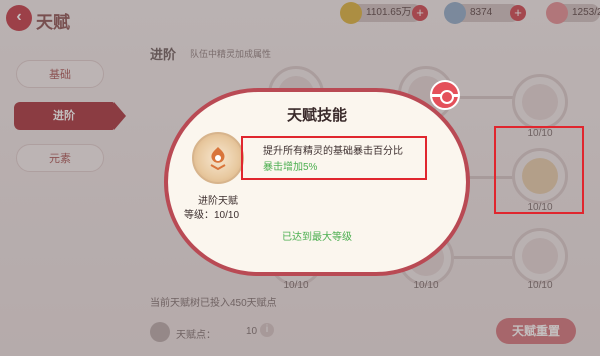 This screenshot has width=600, height=356. Describe the element at coordinates (227, 215) in the screenshot. I see `level-value: 10/10` at that location.